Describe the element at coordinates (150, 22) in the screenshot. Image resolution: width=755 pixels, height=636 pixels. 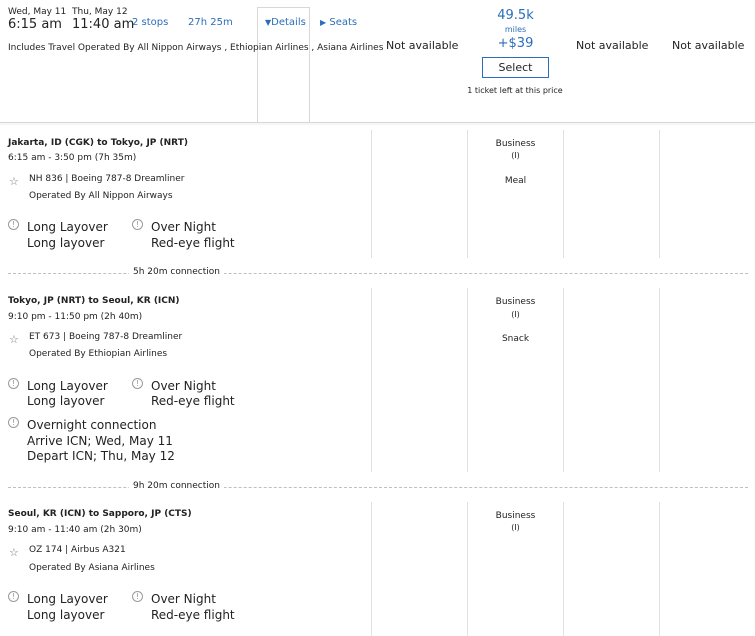
I see `stops-link: 2 stops` at that location.